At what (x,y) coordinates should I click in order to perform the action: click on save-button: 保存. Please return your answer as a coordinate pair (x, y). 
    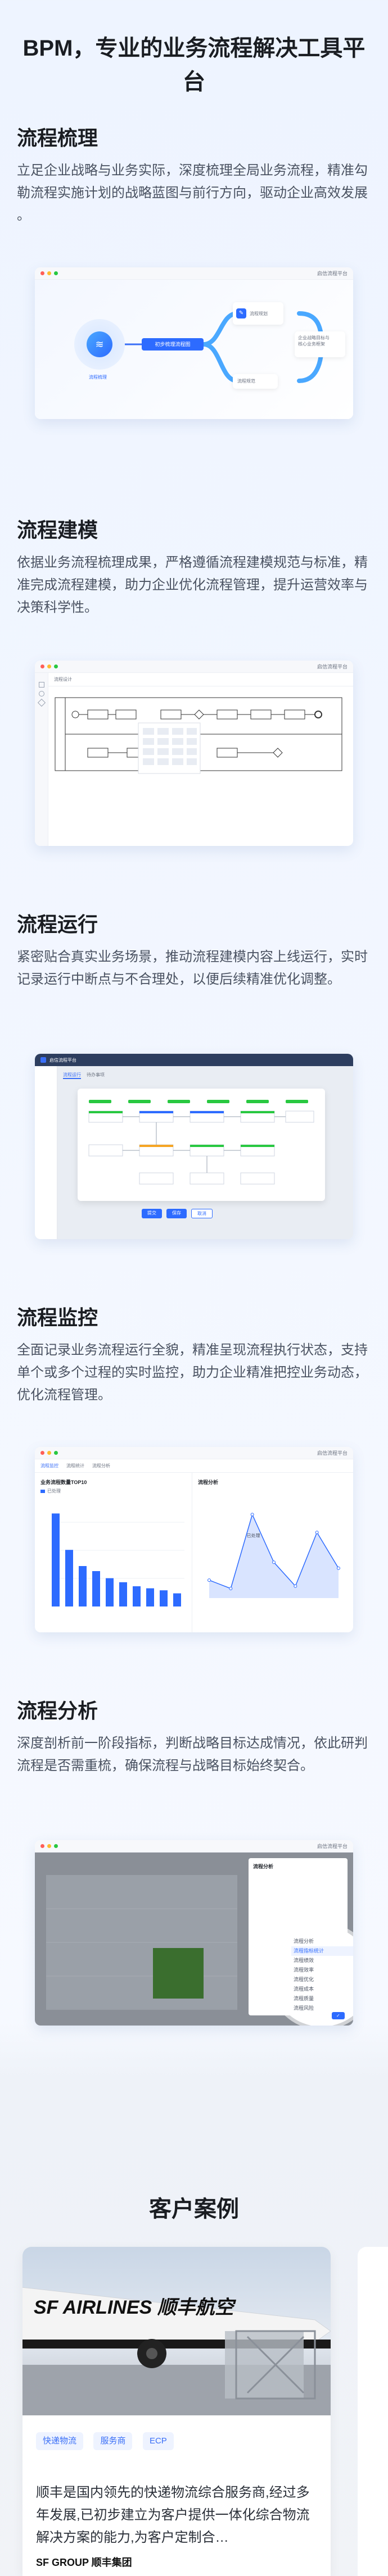
    Looking at the image, I should click on (176, 1213).